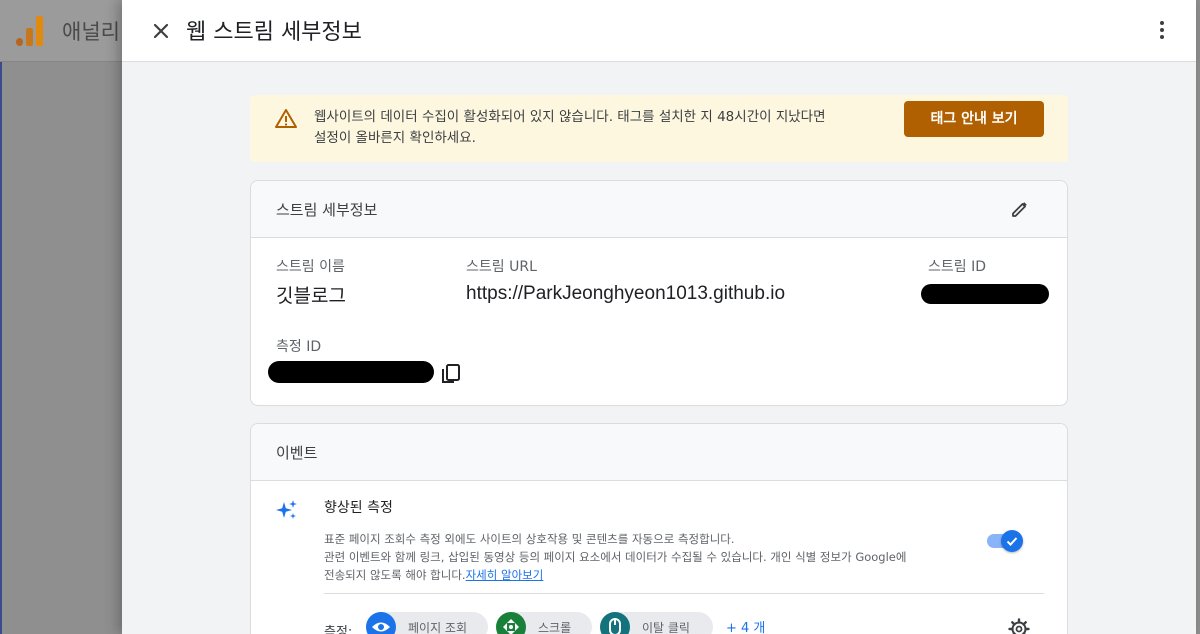 The width and height of the screenshot is (1200, 634). What do you see at coordinates (626, 293) in the screenshot?
I see `stream-url-value: https://ParkJeonghyeon1013.github.io` at bounding box center [626, 293].